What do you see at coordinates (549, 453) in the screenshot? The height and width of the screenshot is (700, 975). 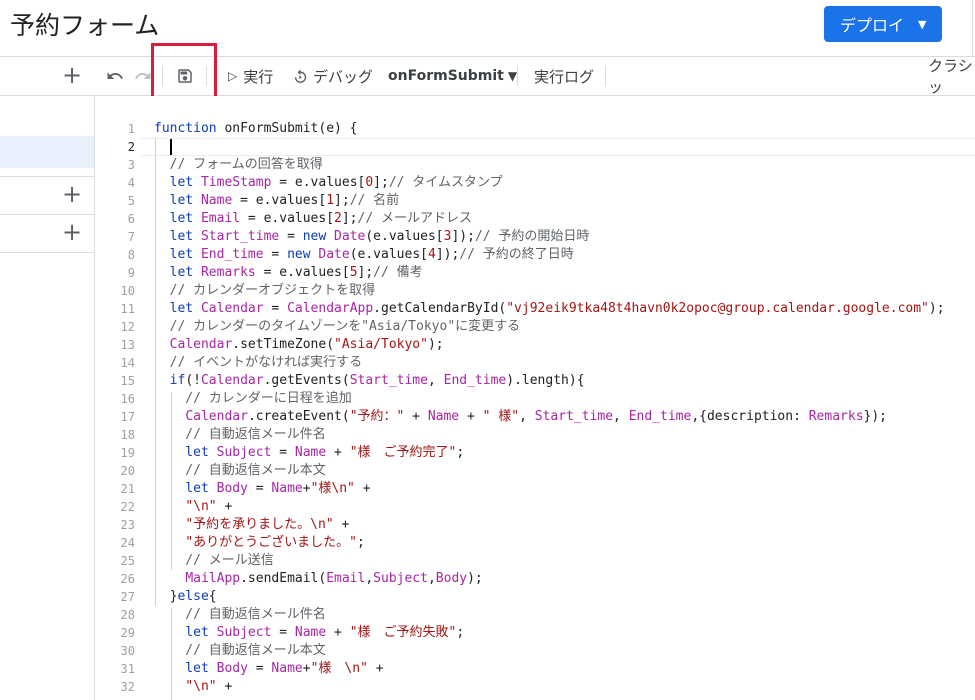 I see `code-line: let Subject = Name + "様 ご予約完了";` at bounding box center [549, 453].